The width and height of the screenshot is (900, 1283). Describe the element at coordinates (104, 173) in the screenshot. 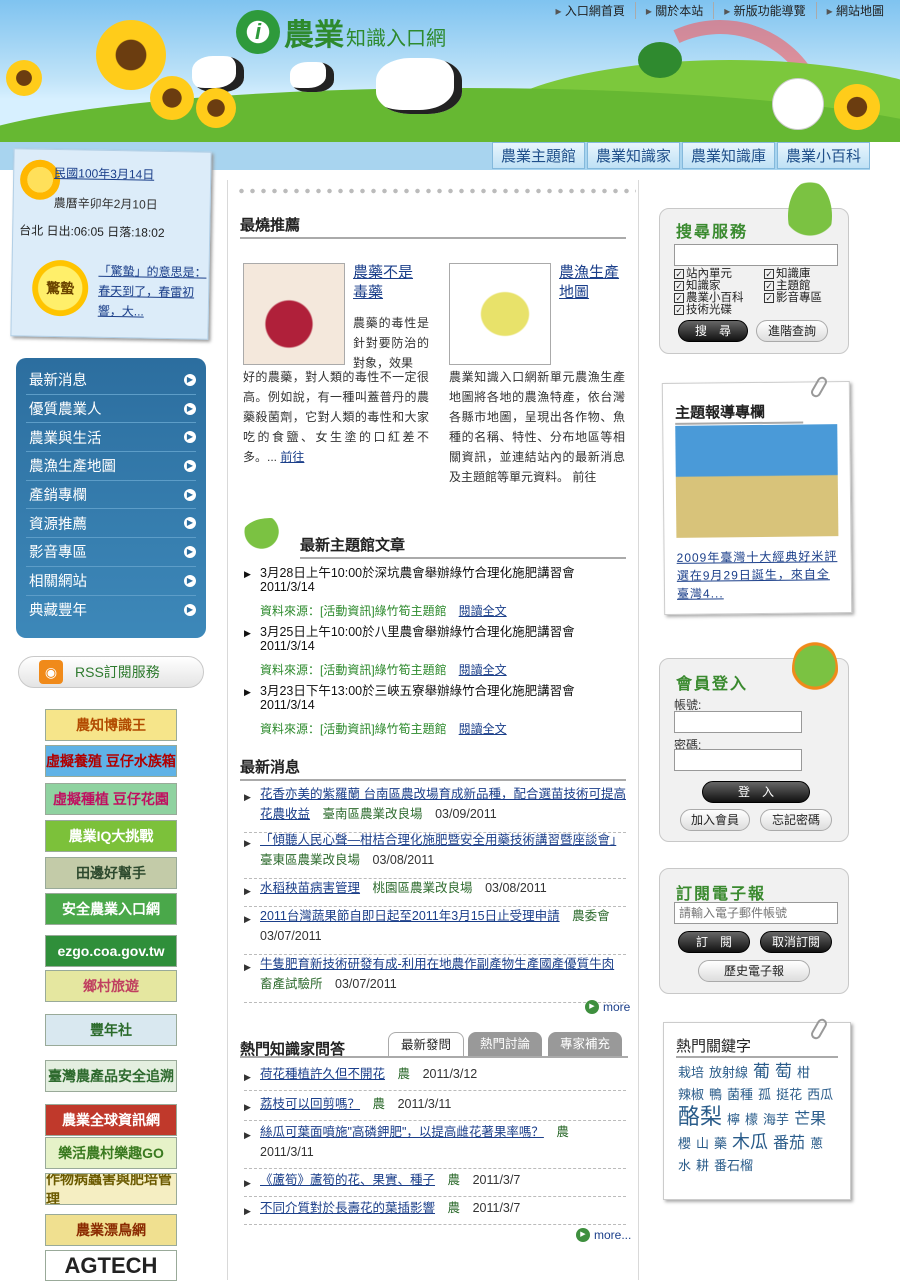

I see `roc-date-link: 民國100年3月14日` at that location.